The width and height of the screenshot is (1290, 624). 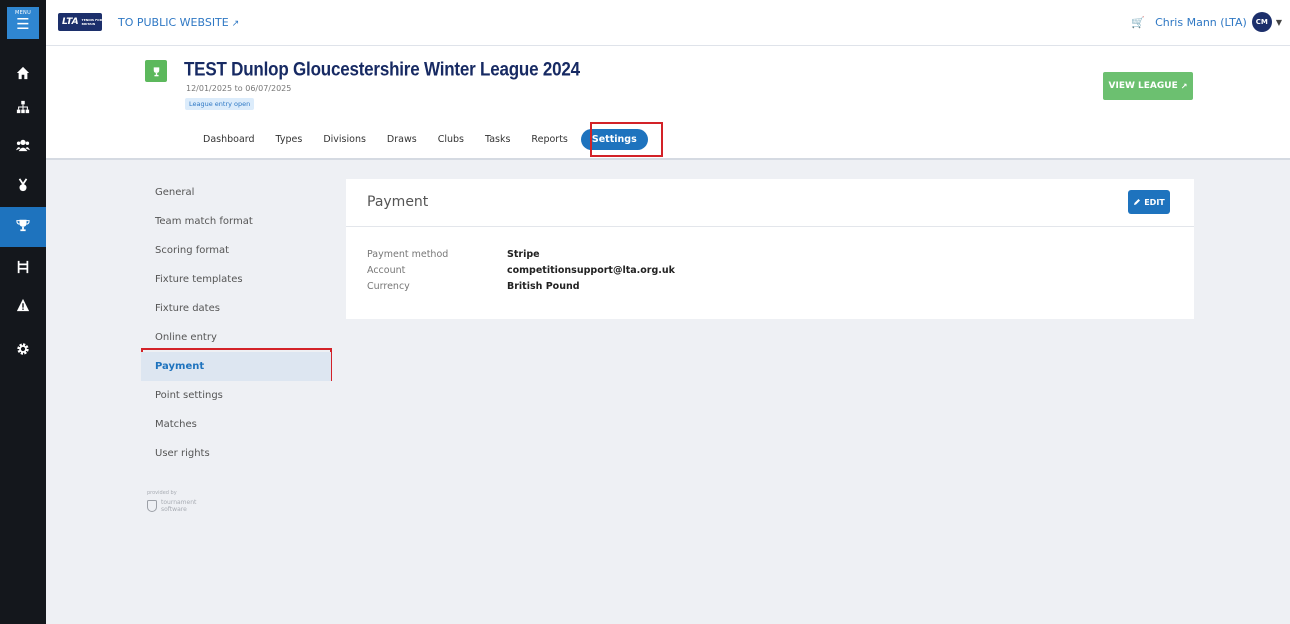 What do you see at coordinates (473, 286) in the screenshot?
I see `currency-row: Currency British Pound` at bounding box center [473, 286].